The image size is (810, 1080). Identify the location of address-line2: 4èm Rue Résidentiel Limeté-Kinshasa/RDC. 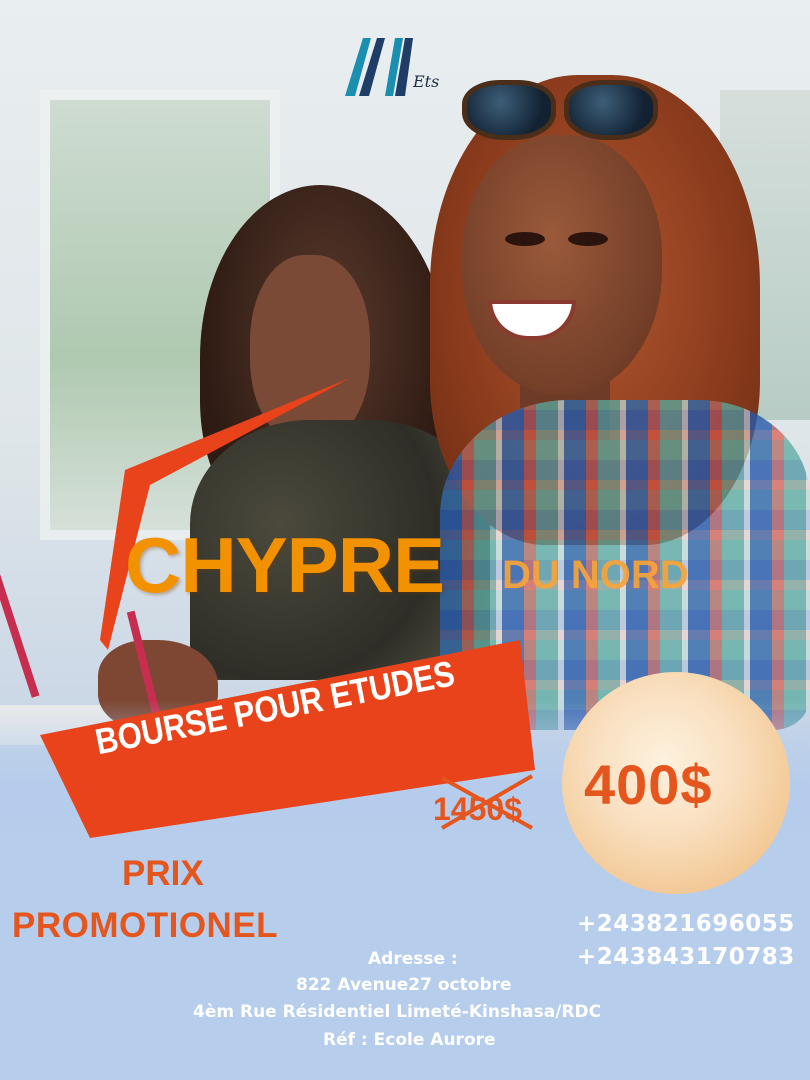
(397, 1012).